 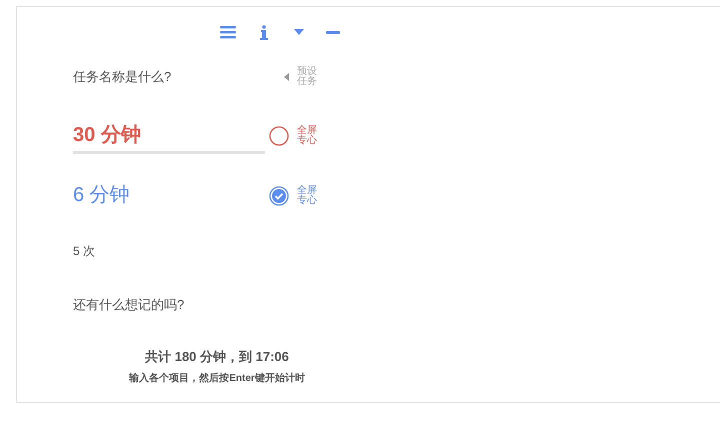 What do you see at coordinates (217, 379) in the screenshot?
I see `hint-text: 输入各个项目，然后按Enter键开始计时` at bounding box center [217, 379].